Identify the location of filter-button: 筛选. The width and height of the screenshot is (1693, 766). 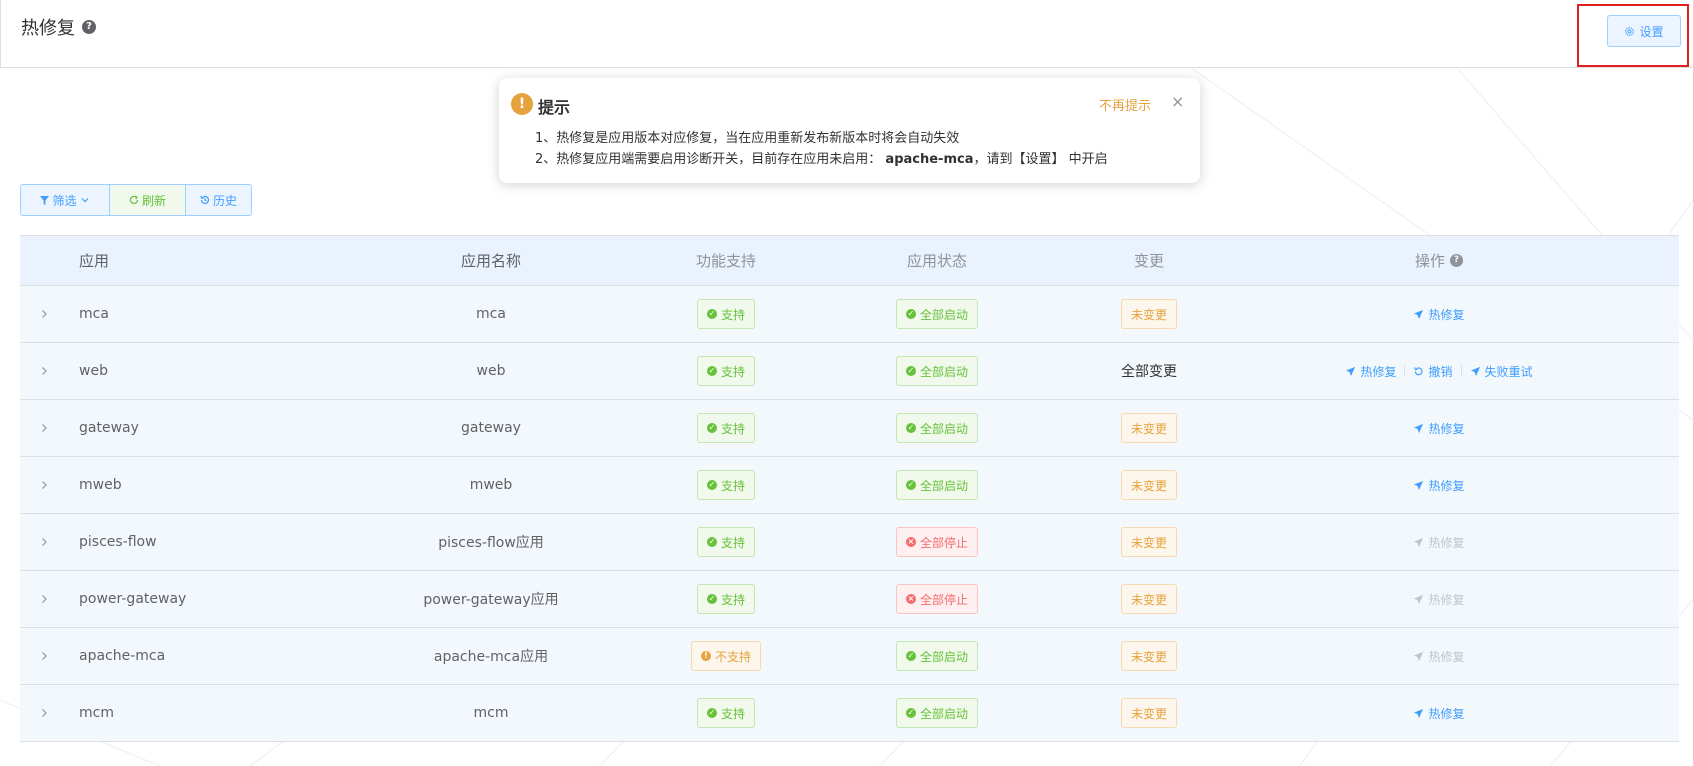
(65, 200).